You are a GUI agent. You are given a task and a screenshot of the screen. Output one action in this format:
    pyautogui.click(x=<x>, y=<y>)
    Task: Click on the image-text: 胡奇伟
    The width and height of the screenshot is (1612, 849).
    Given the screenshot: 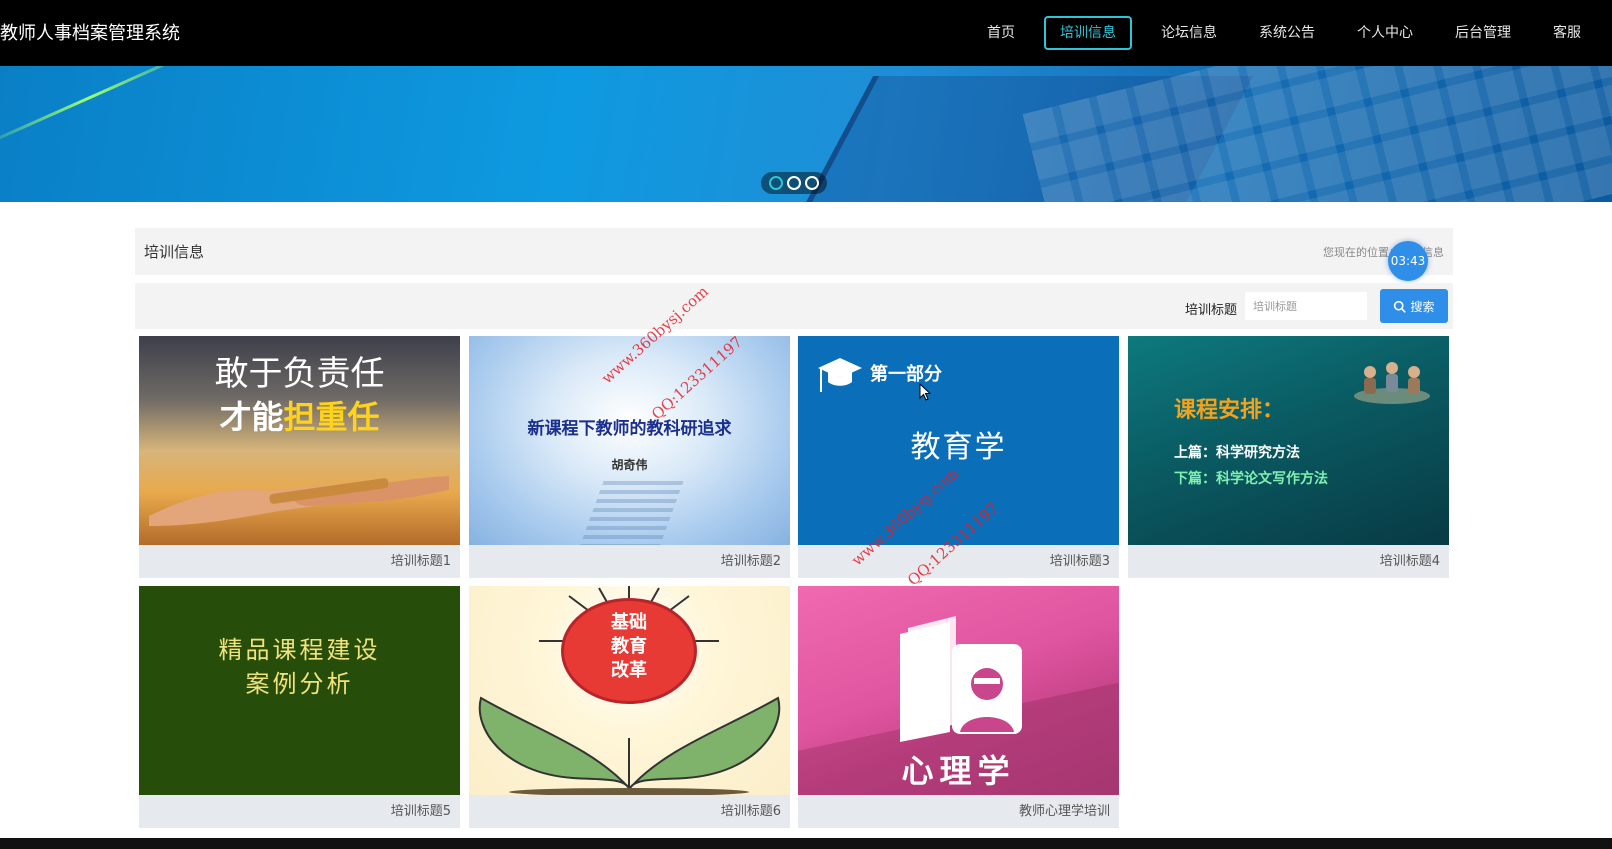 What is the action you would take?
    pyautogui.click(x=629, y=465)
    